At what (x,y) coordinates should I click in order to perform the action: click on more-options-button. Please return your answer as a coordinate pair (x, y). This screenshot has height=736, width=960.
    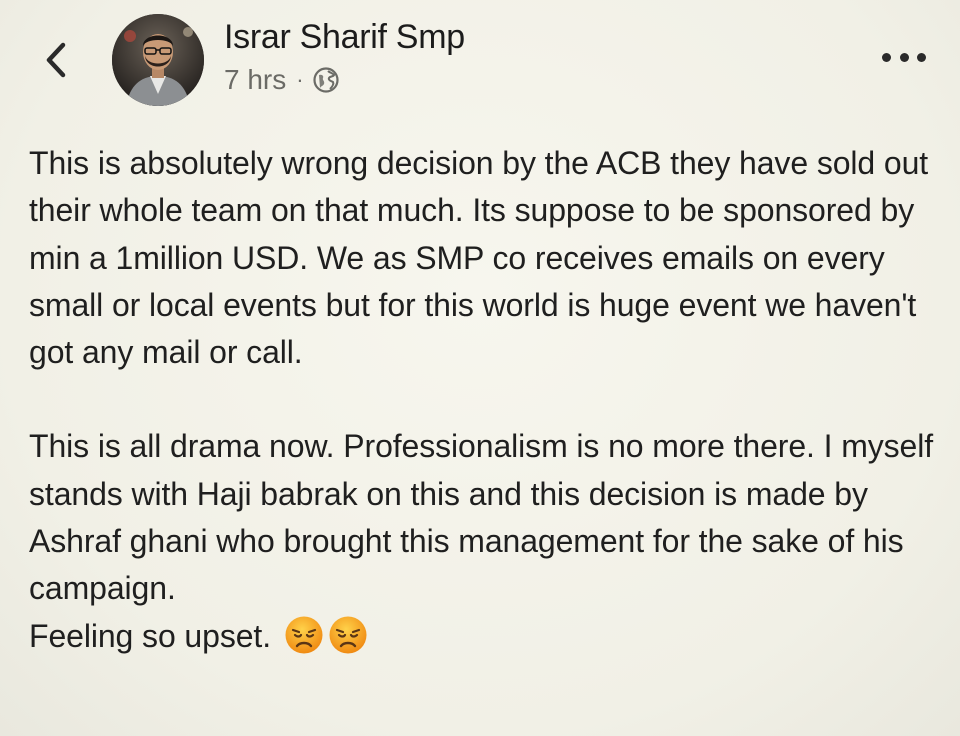
    Looking at the image, I should click on (904, 57).